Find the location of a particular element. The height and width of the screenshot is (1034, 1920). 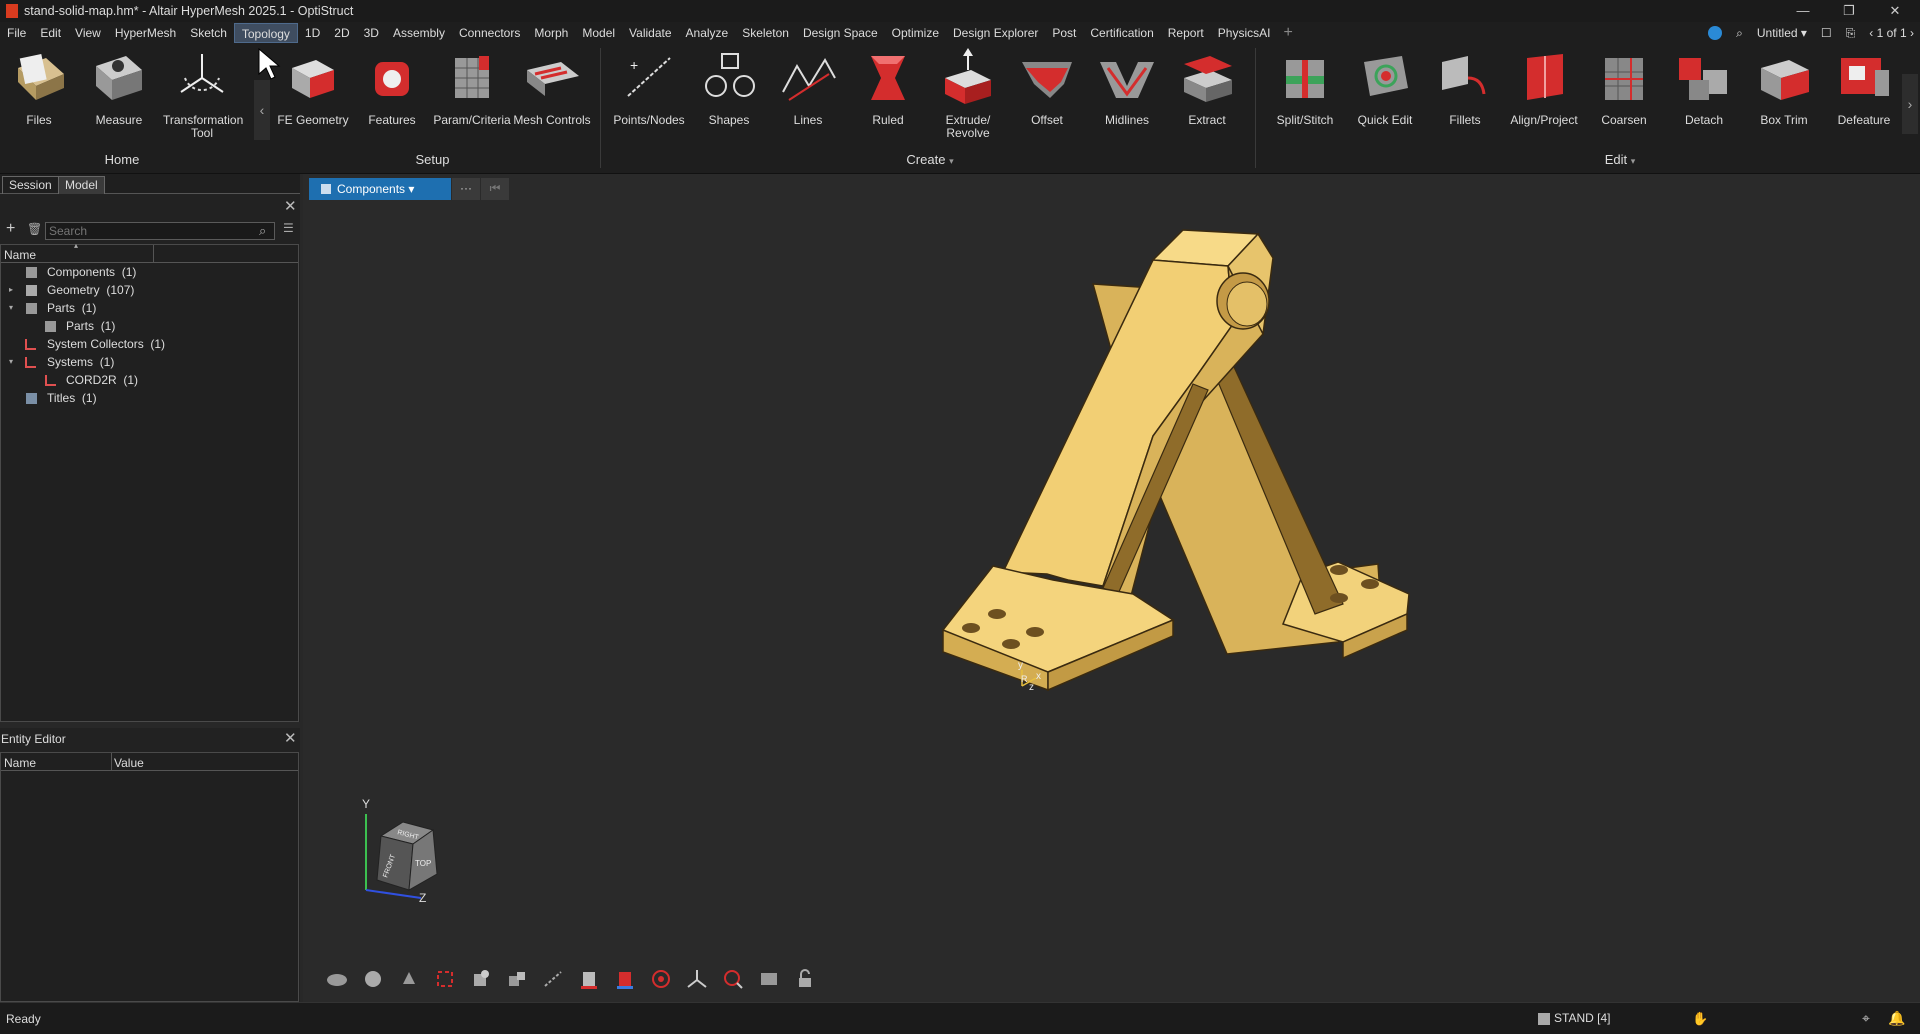

add-icon: + is located at coordinates (10, 229).